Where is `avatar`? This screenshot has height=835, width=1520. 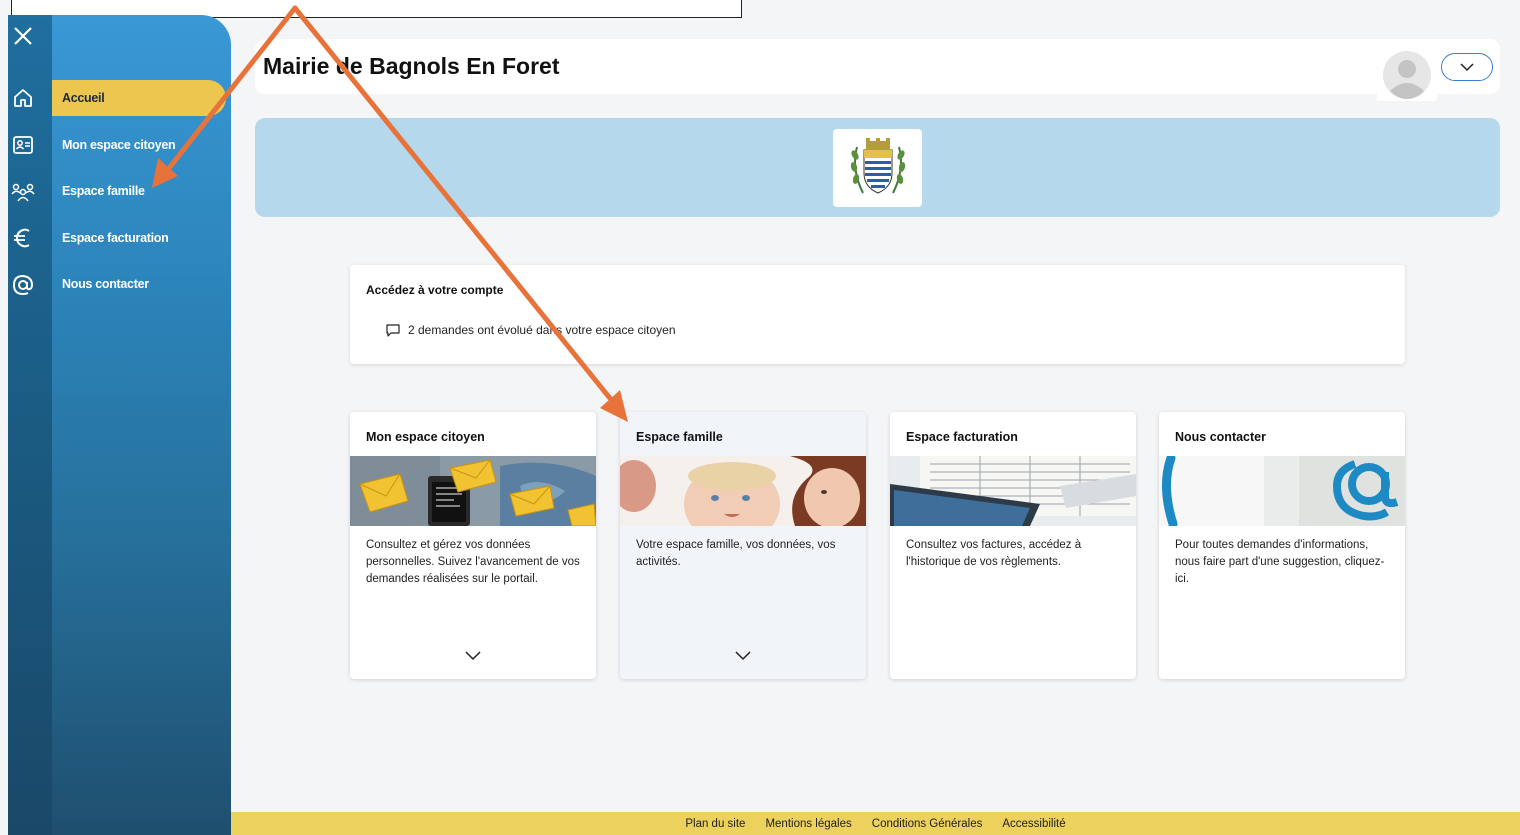
avatar is located at coordinates (1407, 75).